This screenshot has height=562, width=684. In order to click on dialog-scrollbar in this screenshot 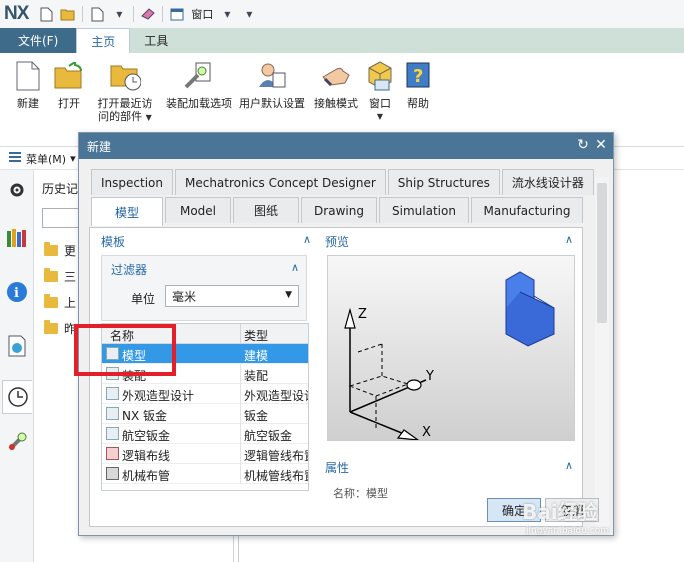, I will do `click(602, 352)`.